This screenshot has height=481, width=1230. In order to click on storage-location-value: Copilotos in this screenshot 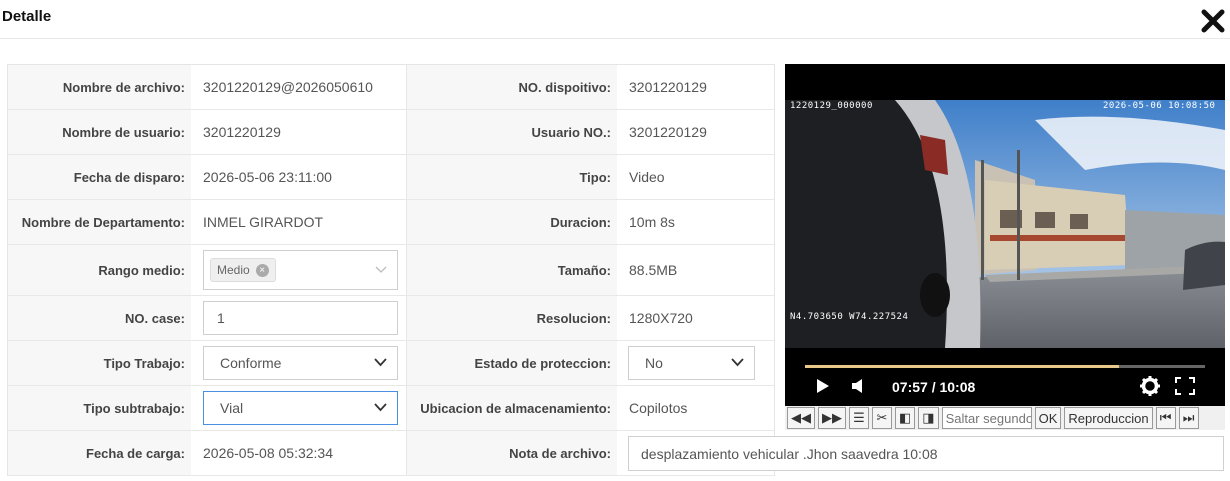, I will do `click(658, 408)`.